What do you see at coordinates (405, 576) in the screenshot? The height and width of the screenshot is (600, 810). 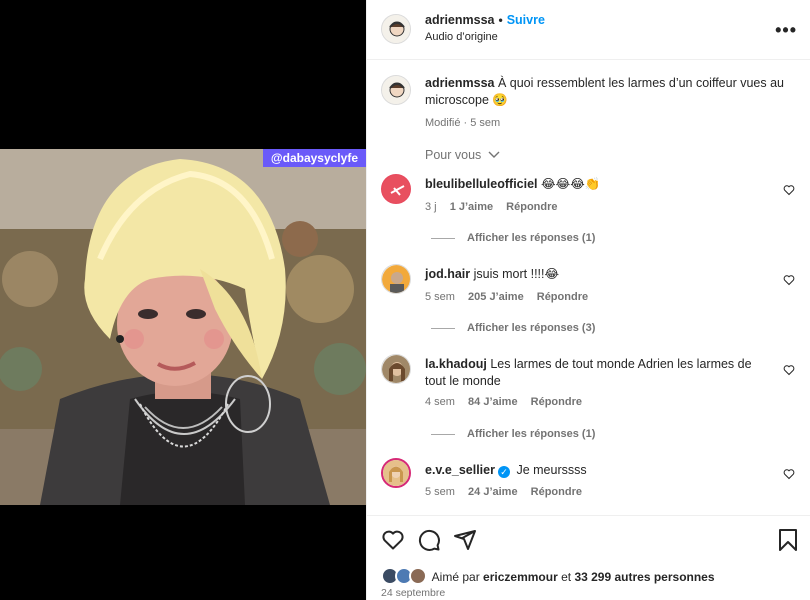 I see `liked-by-avatars` at bounding box center [405, 576].